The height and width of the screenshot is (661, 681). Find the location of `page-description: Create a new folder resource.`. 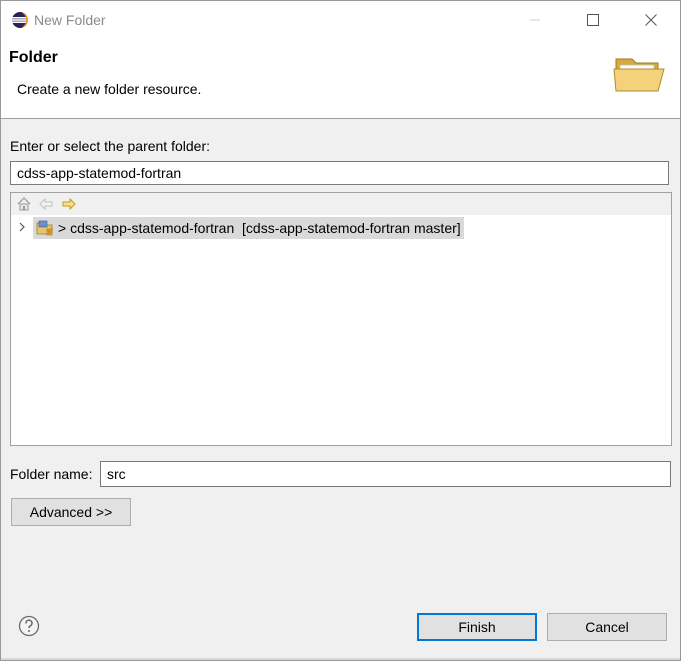

page-description: Create a new folder resource. is located at coordinates (109, 89).